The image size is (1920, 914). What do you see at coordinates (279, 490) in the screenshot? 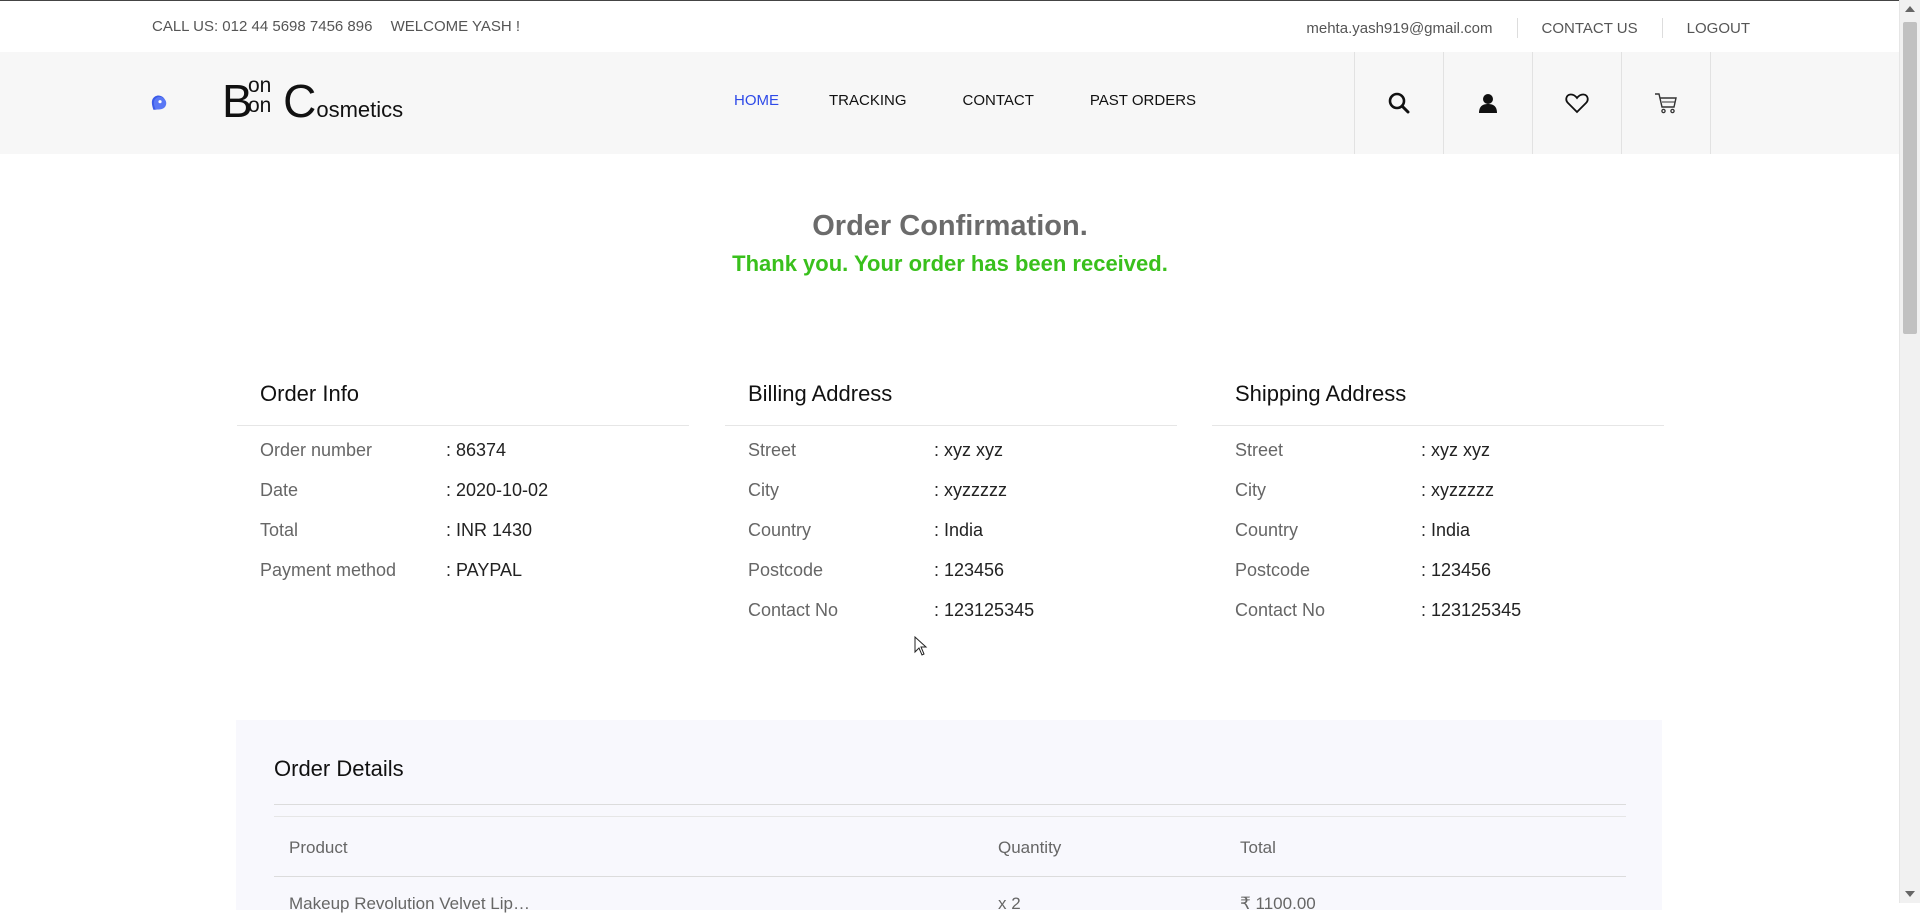
I see `info-label: Date` at bounding box center [279, 490].